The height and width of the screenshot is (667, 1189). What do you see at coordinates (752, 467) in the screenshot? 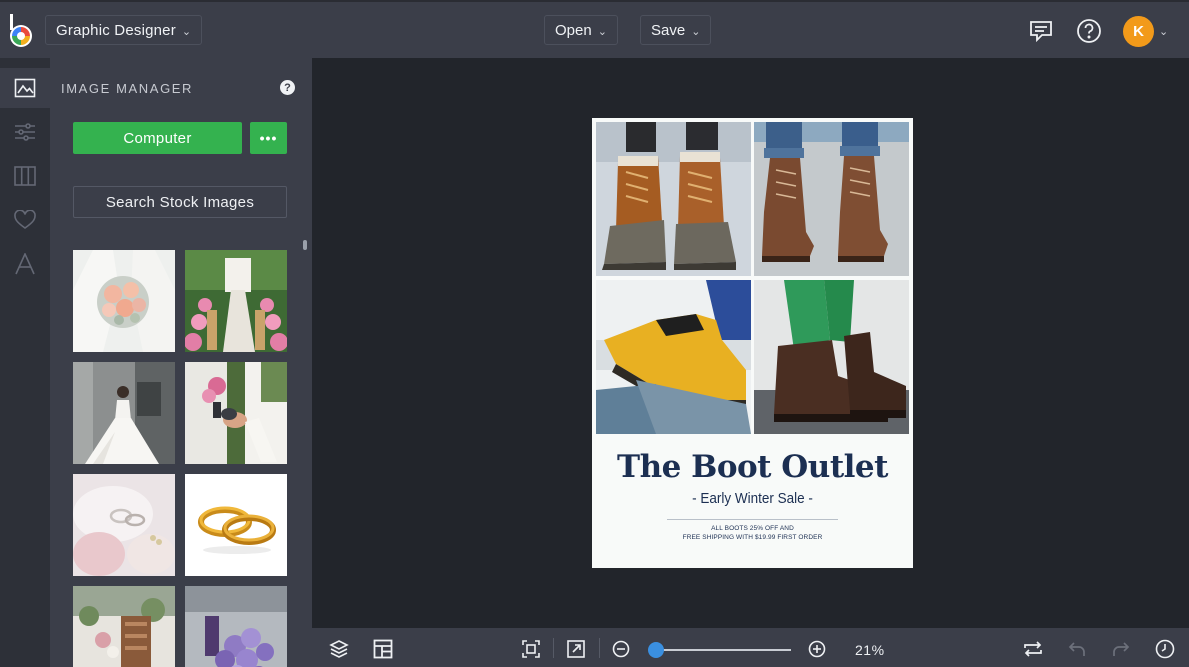
I see `poster-title: The Boot Outlet` at bounding box center [752, 467].